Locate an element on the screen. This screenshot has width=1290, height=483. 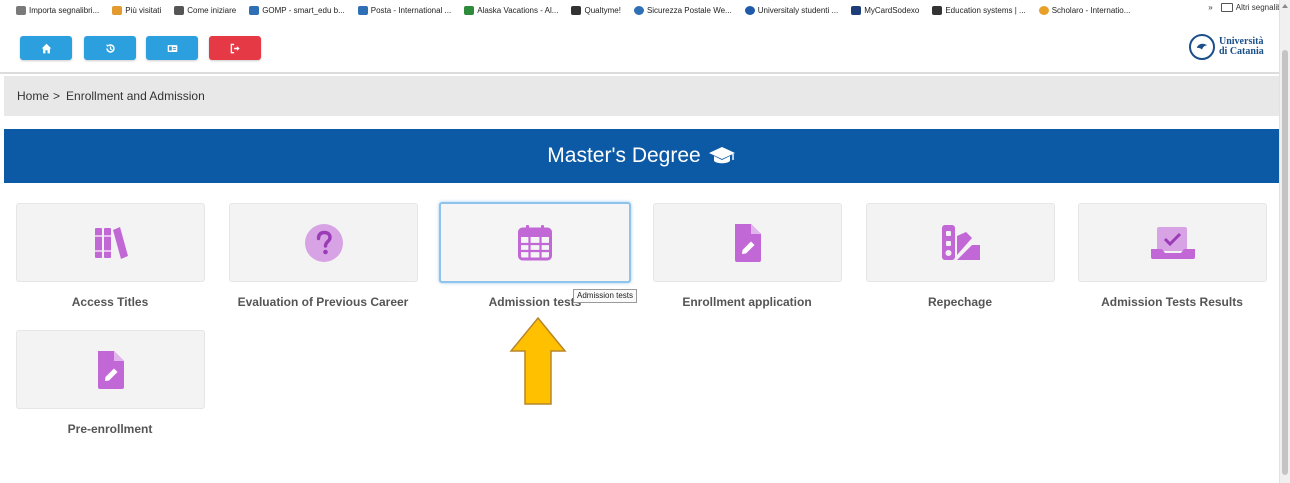
tile-admission-tests is located at coordinates (535, 242).